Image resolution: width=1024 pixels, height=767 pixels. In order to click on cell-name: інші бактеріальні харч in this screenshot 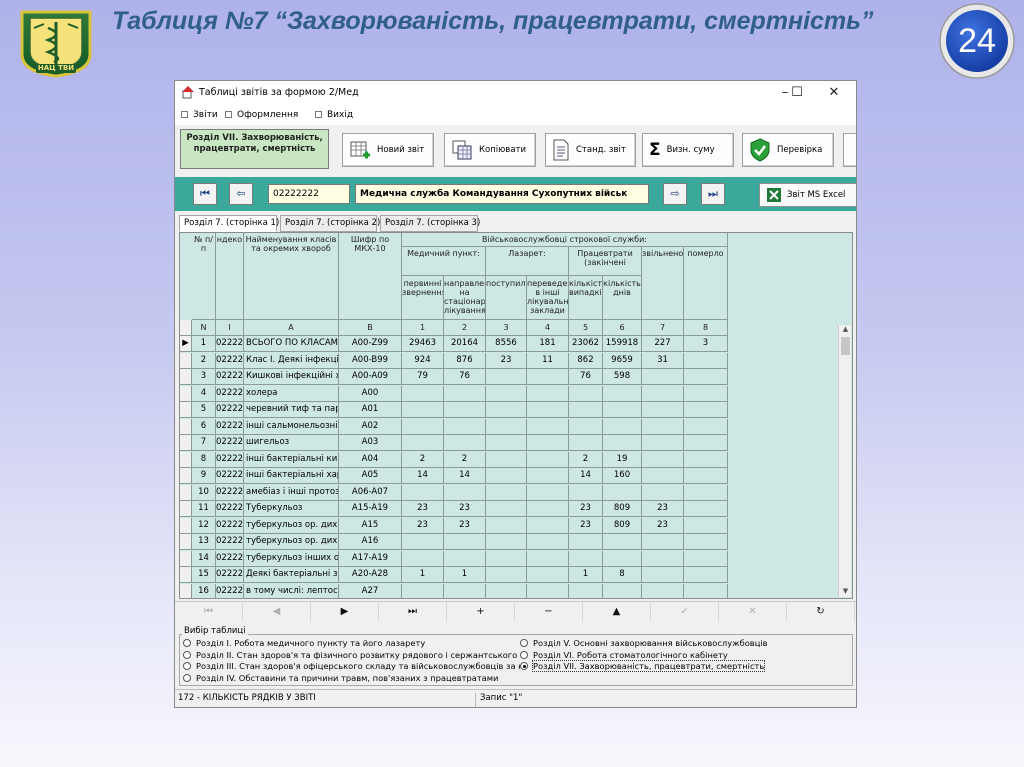, I will do `click(291, 476)`.